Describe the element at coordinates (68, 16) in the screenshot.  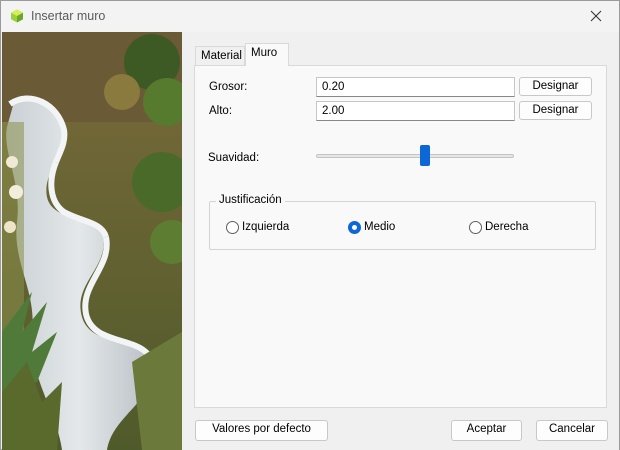
I see `window-title: Insertar muro` at that location.